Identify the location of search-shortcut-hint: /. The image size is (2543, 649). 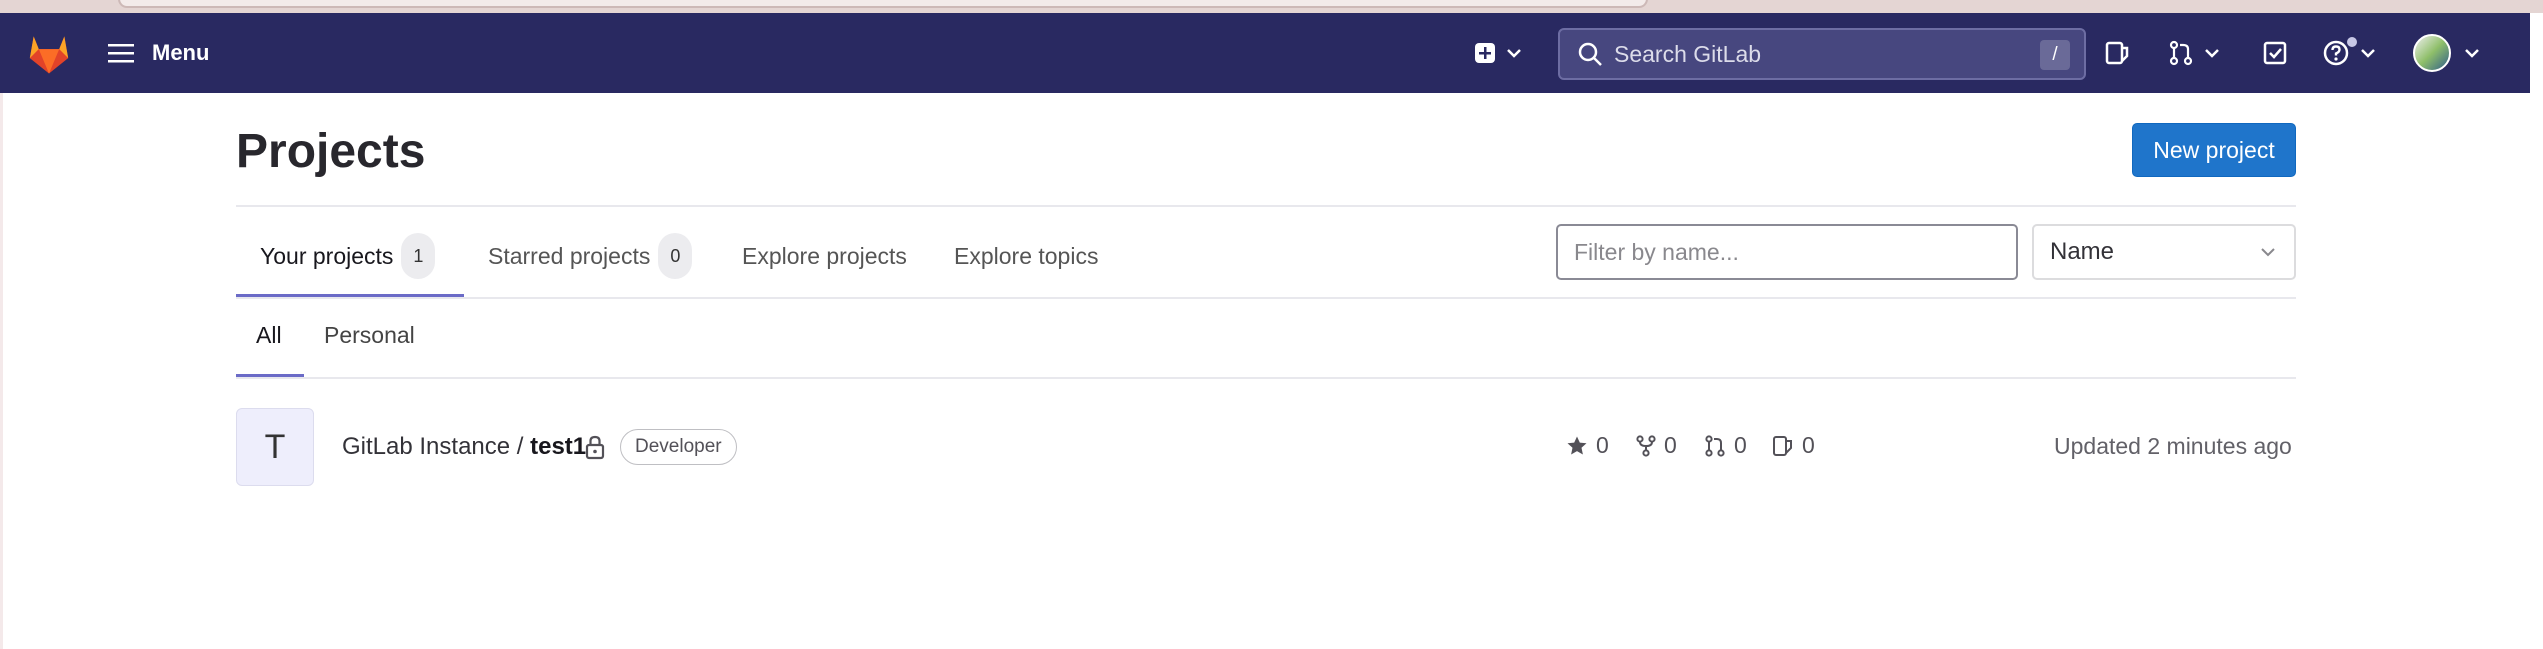
(2055, 55).